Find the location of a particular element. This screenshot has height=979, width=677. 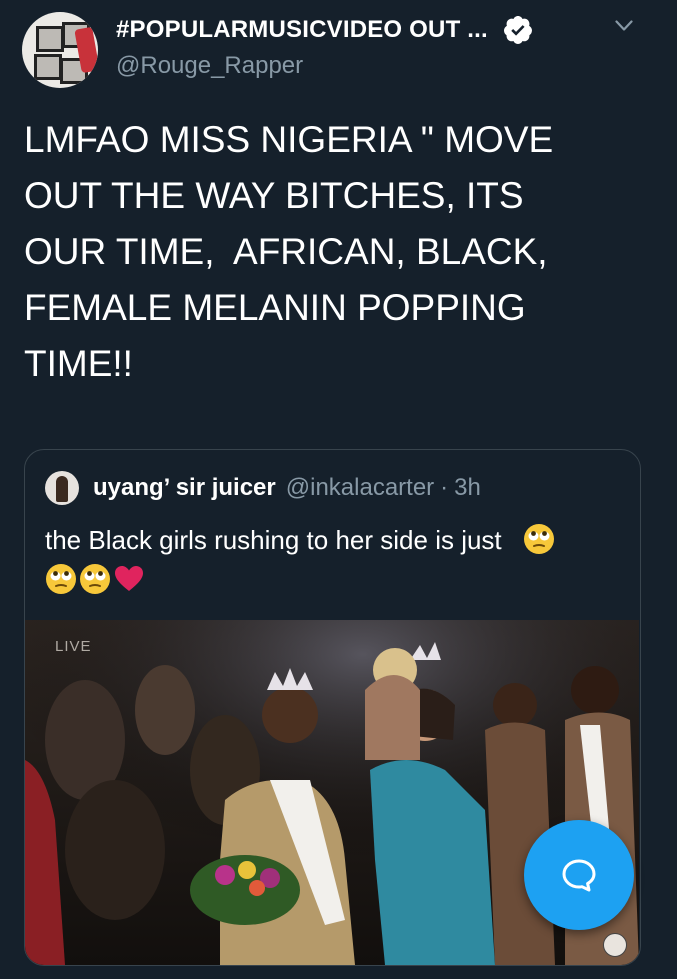

broadcaster-logo-icon is located at coordinates (615, 945).